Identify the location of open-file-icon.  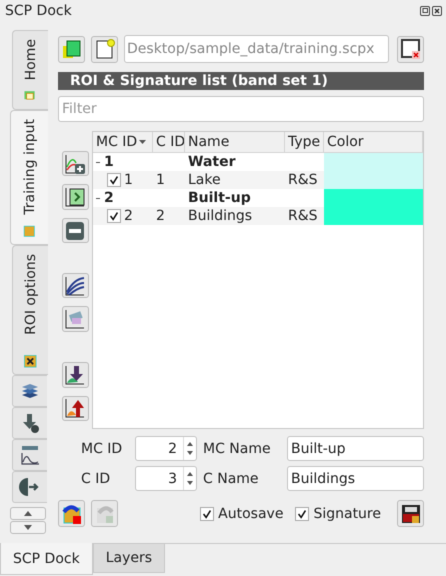
(105, 49).